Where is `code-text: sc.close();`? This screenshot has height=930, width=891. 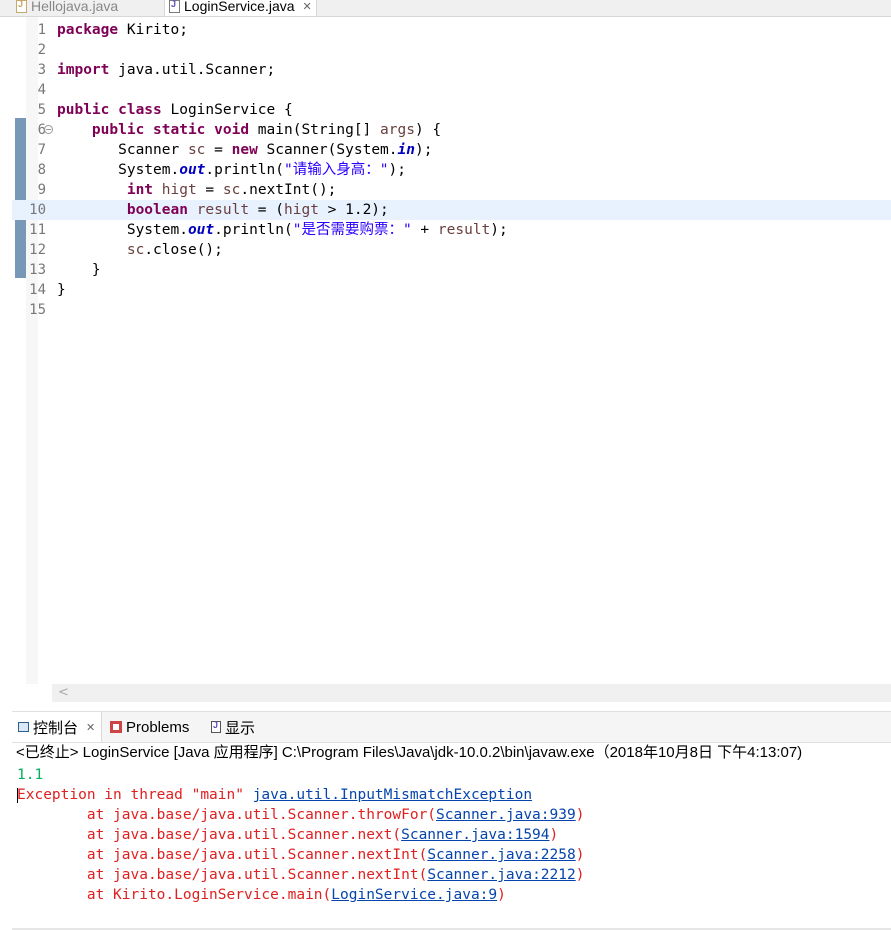 code-text: sc.close(); is located at coordinates (140, 250).